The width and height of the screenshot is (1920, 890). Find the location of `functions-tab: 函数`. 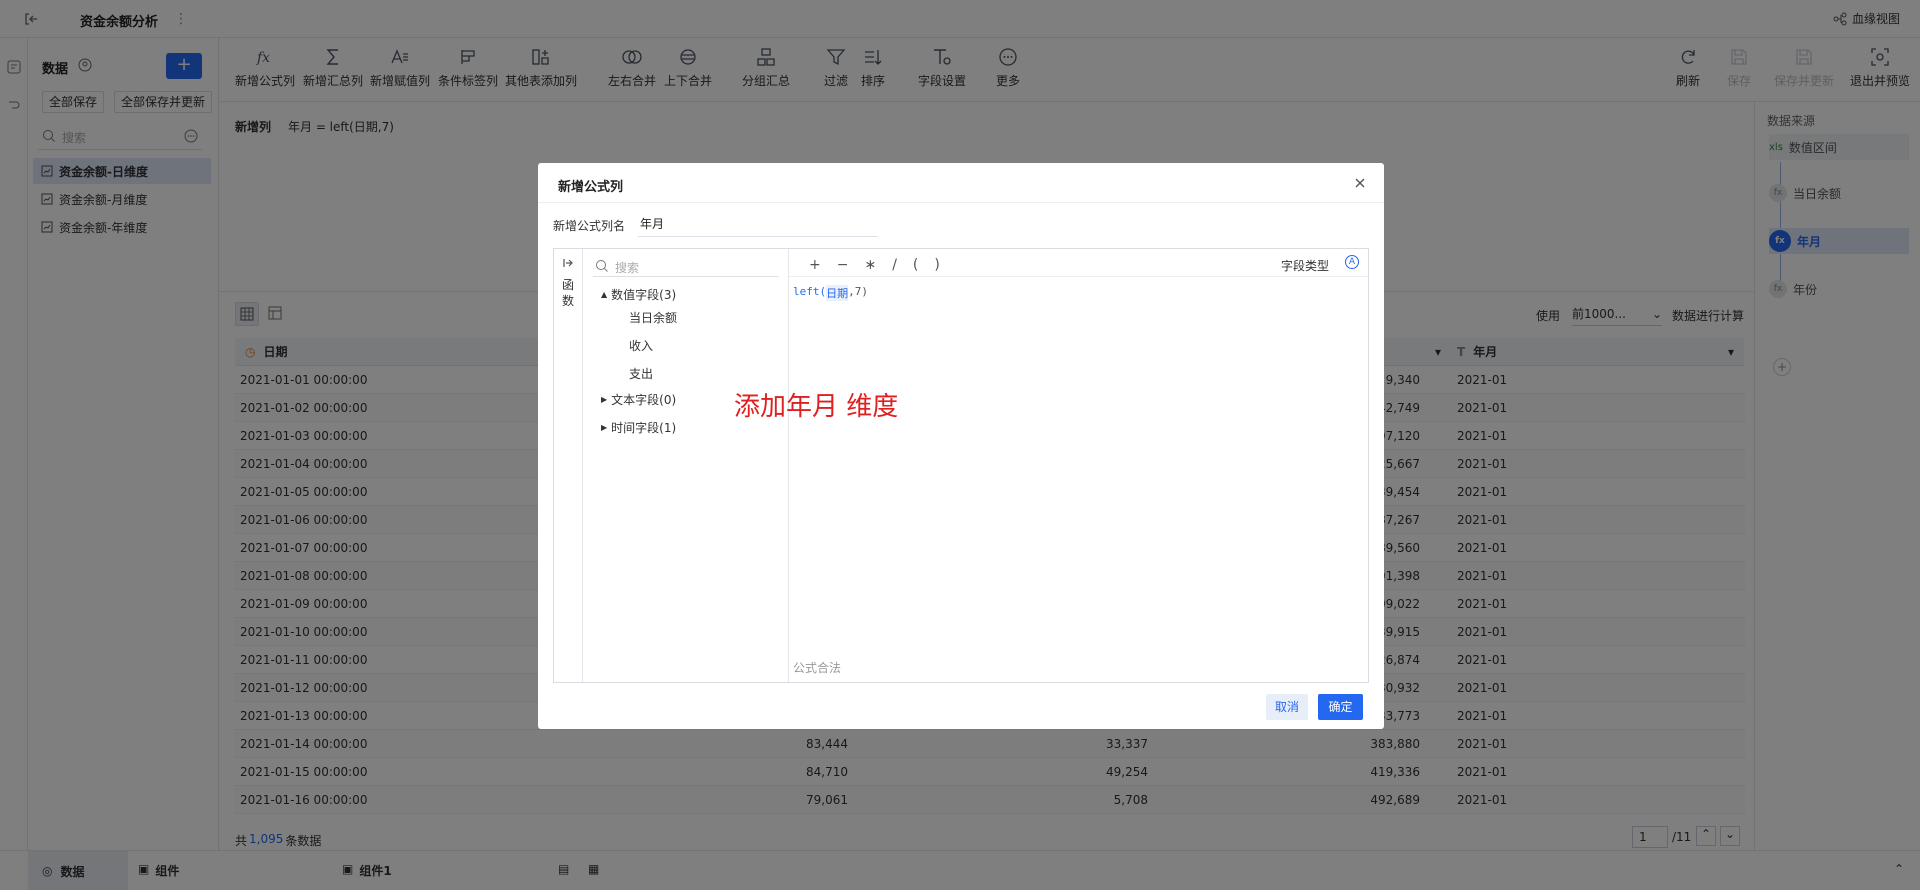

functions-tab: 函数 is located at coordinates (569, 293).